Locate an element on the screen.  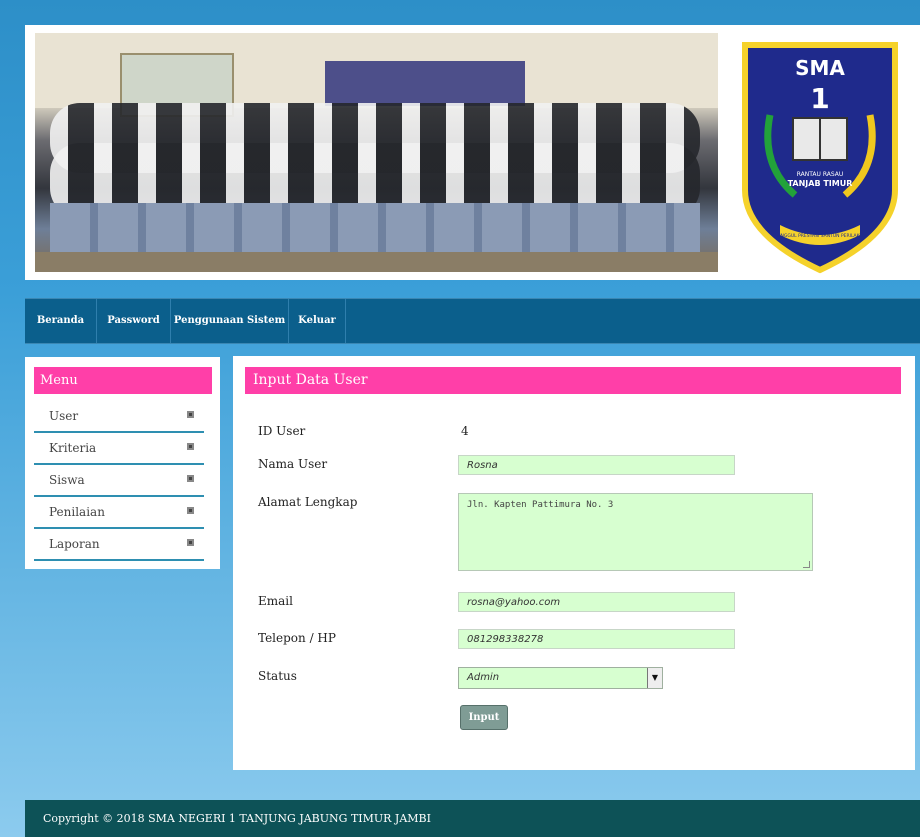
sidebar-item-kriteria: Kriteria is located at coordinates (119, 449).